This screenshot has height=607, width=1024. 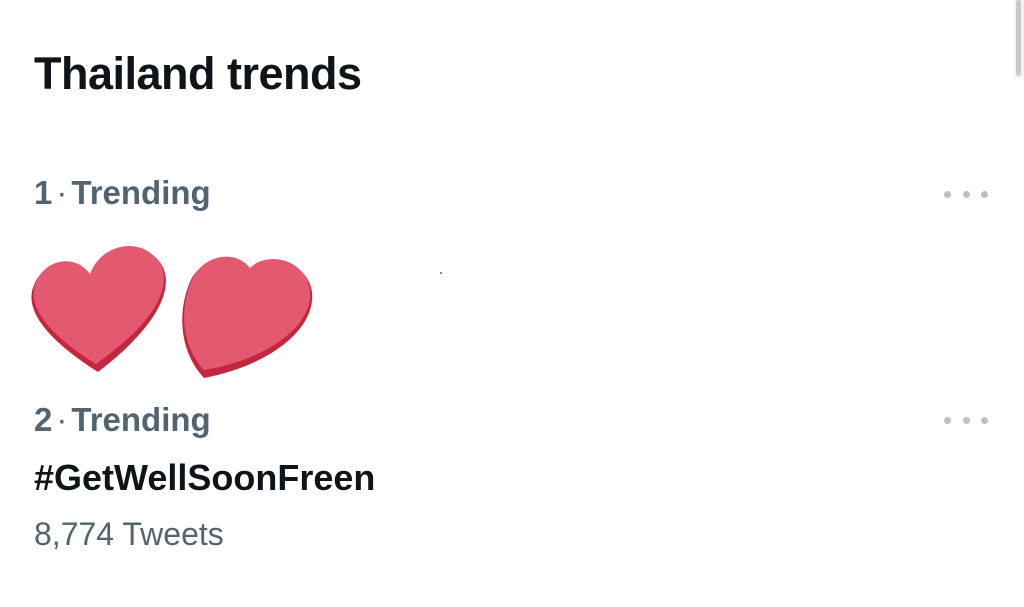 I want to click on scrollbar-thumb, so click(x=1018, y=38).